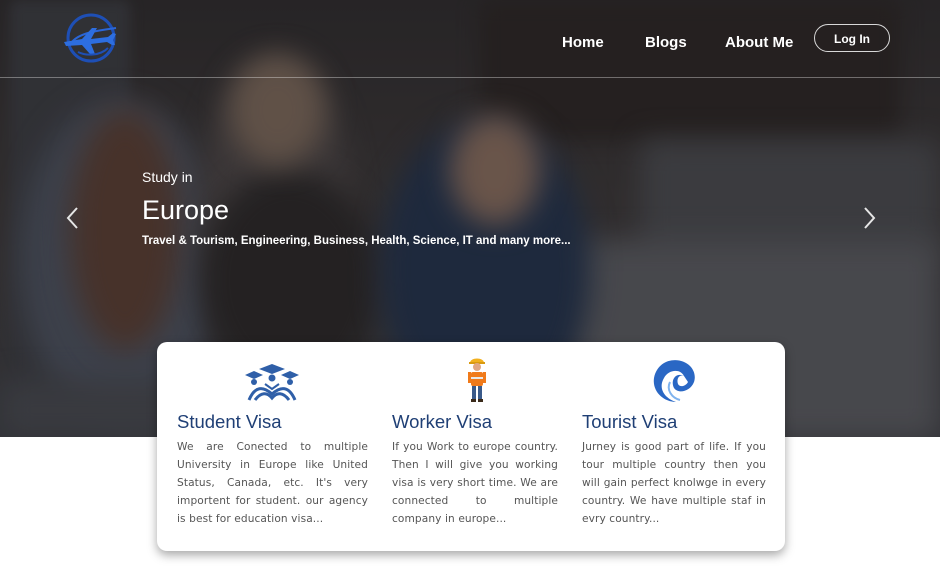 The height and width of the screenshot is (586, 940). What do you see at coordinates (666, 42) in the screenshot?
I see `nav-blogs-link: Blogs` at bounding box center [666, 42].